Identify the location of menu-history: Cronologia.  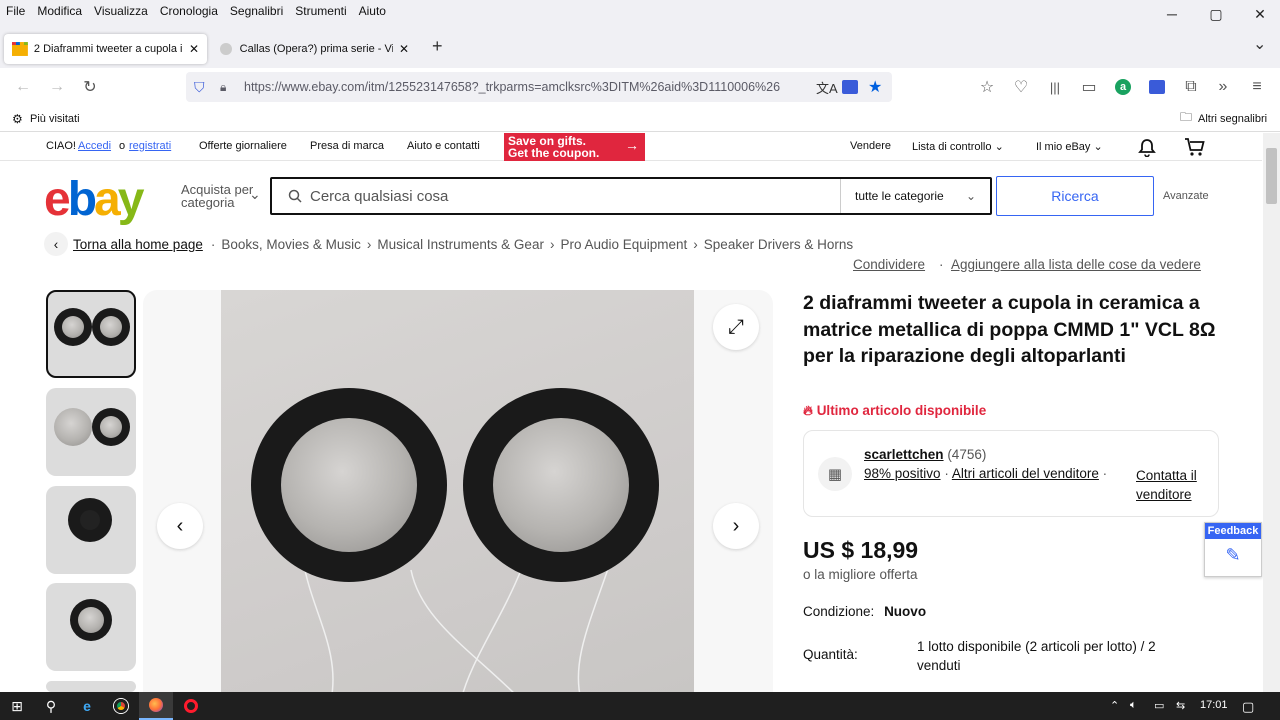
(189, 11).